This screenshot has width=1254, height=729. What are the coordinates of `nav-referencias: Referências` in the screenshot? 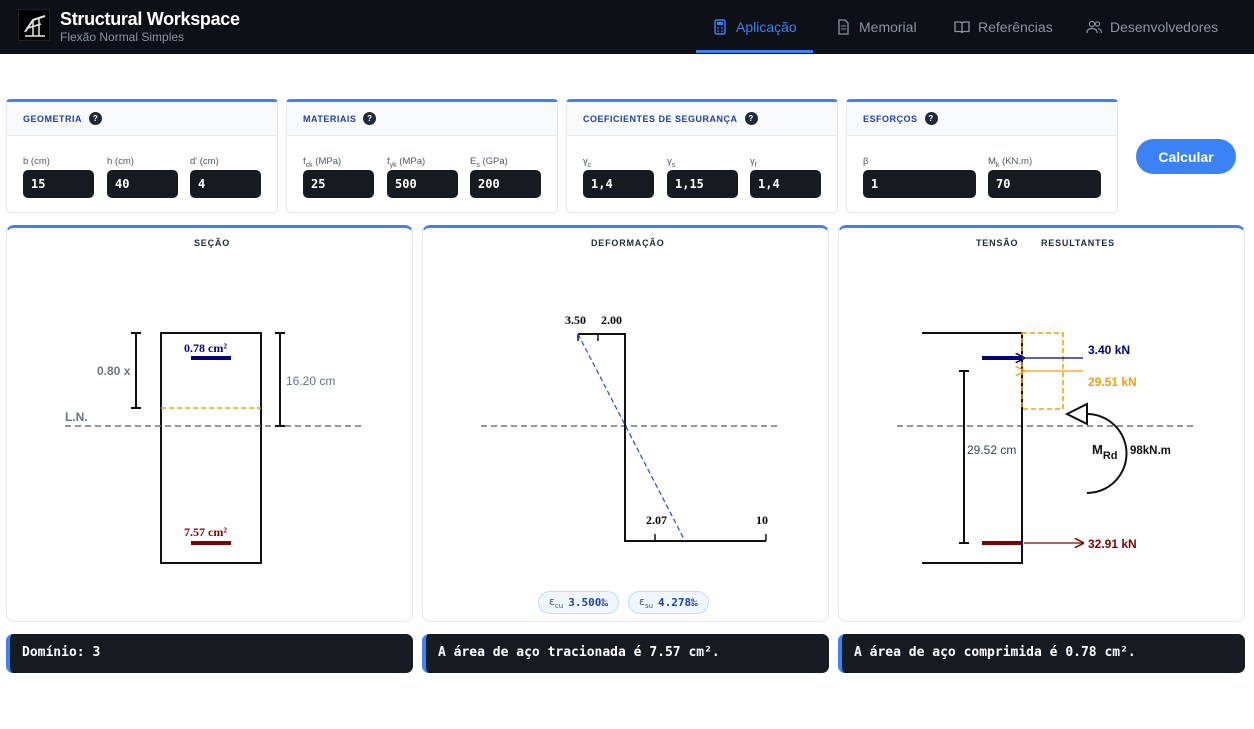 It's located at (1003, 27).